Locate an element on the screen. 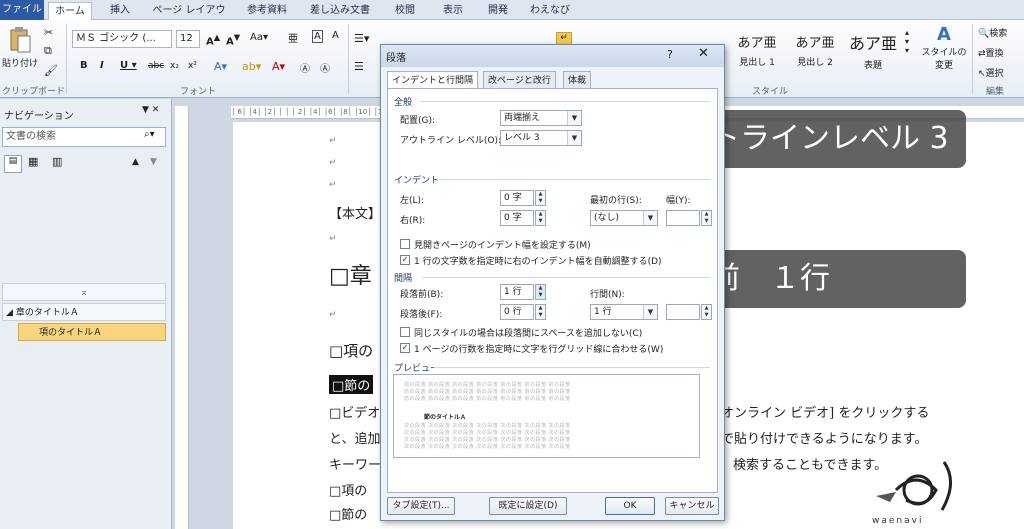 The height and width of the screenshot is (529, 1024). font-color-icon: A▾ is located at coordinates (278, 66).